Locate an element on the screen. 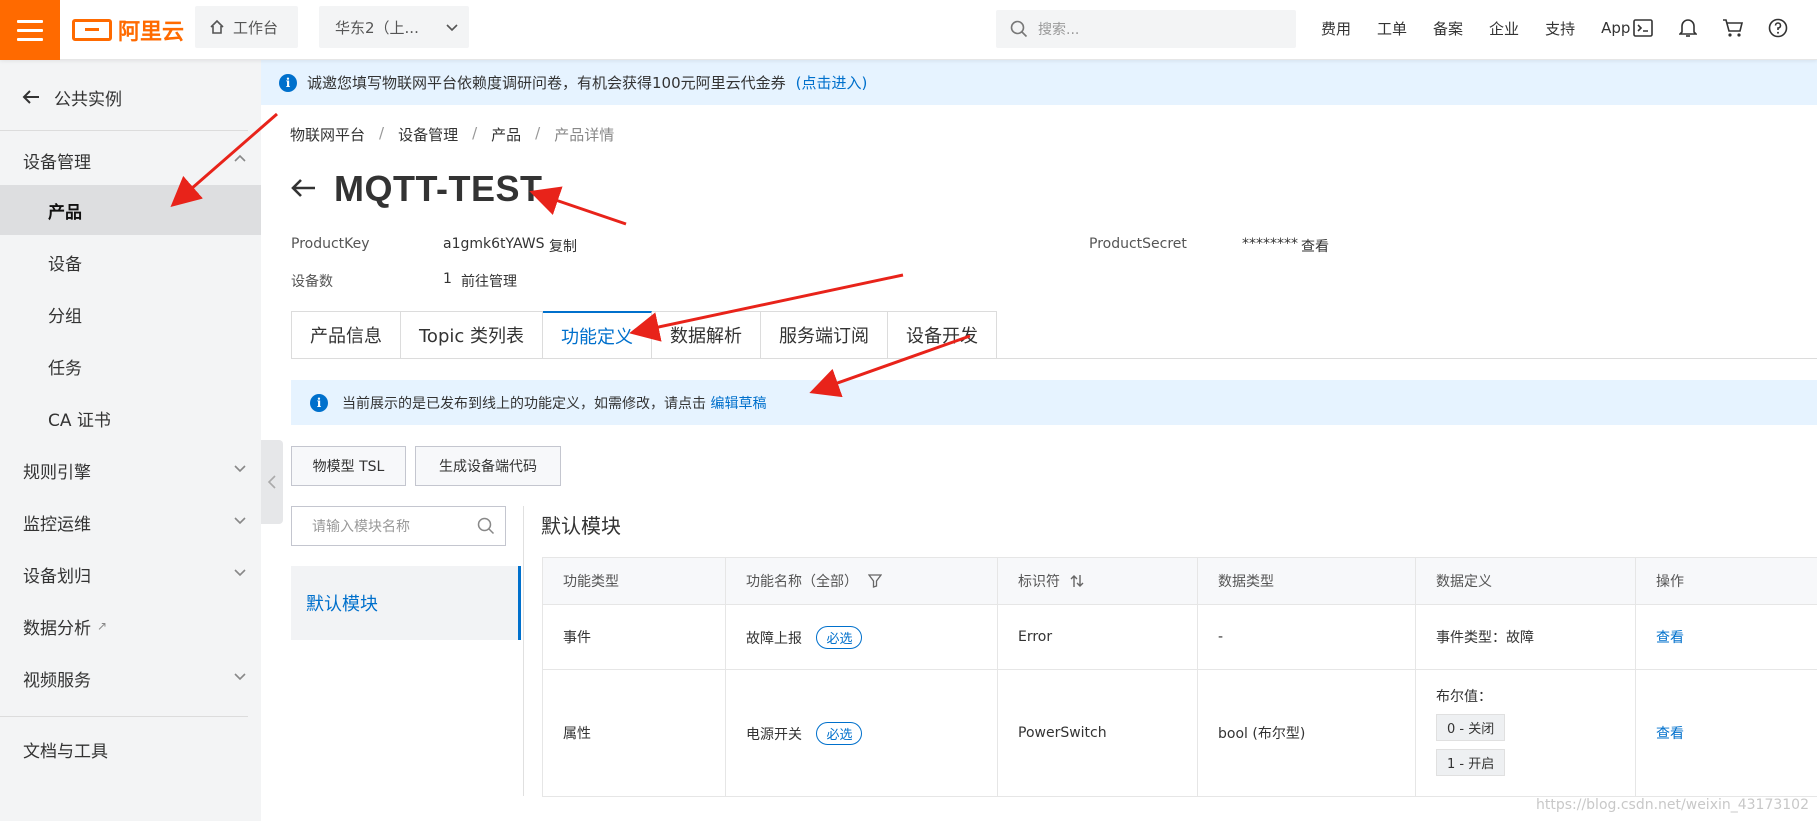 This screenshot has width=1817, height=821. tab-product-info: 产品信息 is located at coordinates (346, 335).